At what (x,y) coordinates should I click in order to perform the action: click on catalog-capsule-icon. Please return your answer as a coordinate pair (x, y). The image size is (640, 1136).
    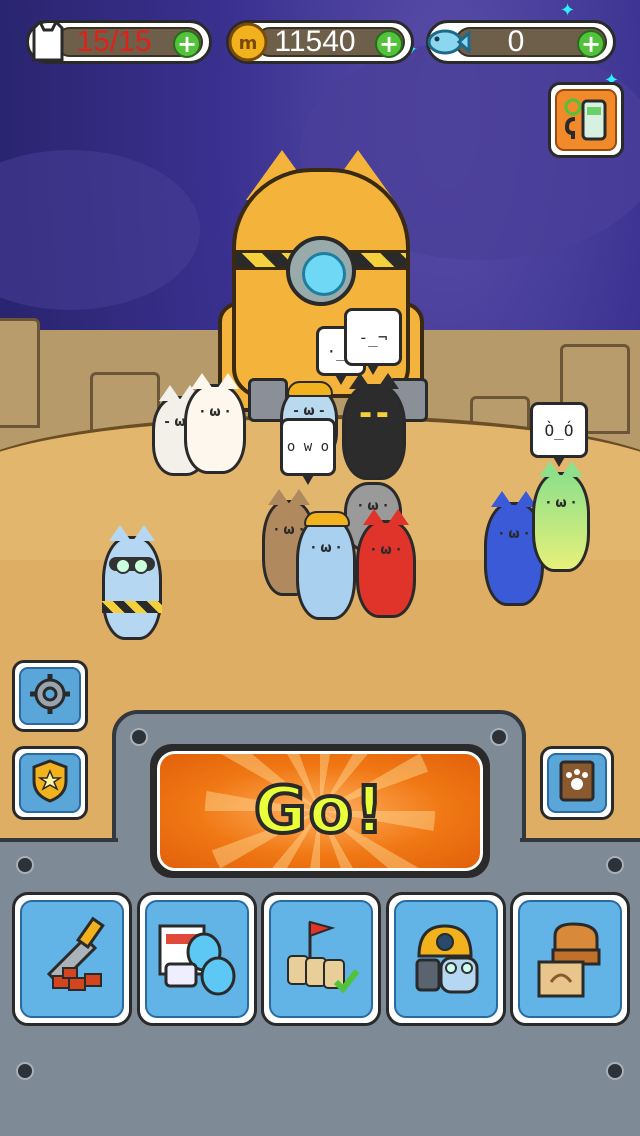
    Looking at the image, I should click on (197, 959).